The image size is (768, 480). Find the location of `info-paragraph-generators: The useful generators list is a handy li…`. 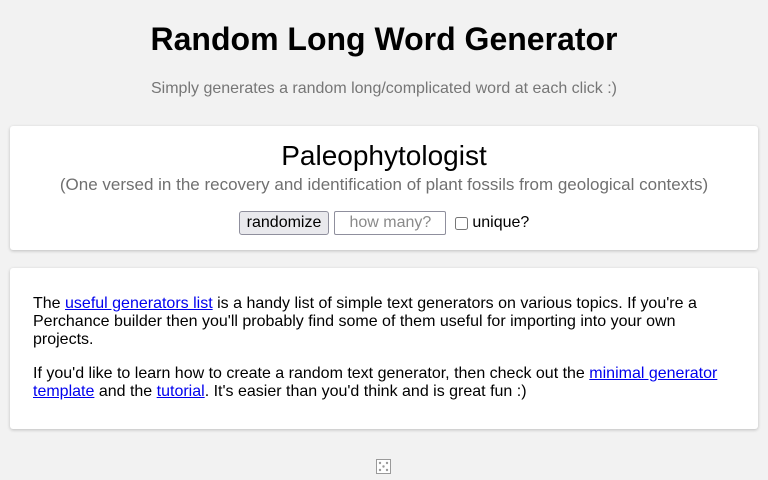

info-paragraph-generators: The useful generators list is a handy li… is located at coordinates (383, 322).